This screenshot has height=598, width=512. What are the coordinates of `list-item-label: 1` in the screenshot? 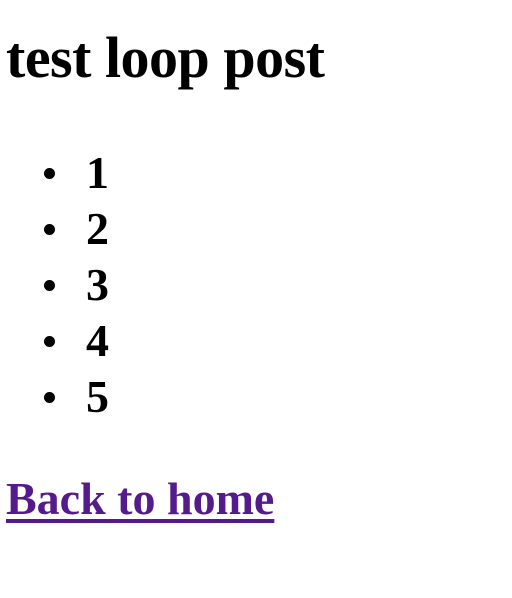 It's located at (97, 172).